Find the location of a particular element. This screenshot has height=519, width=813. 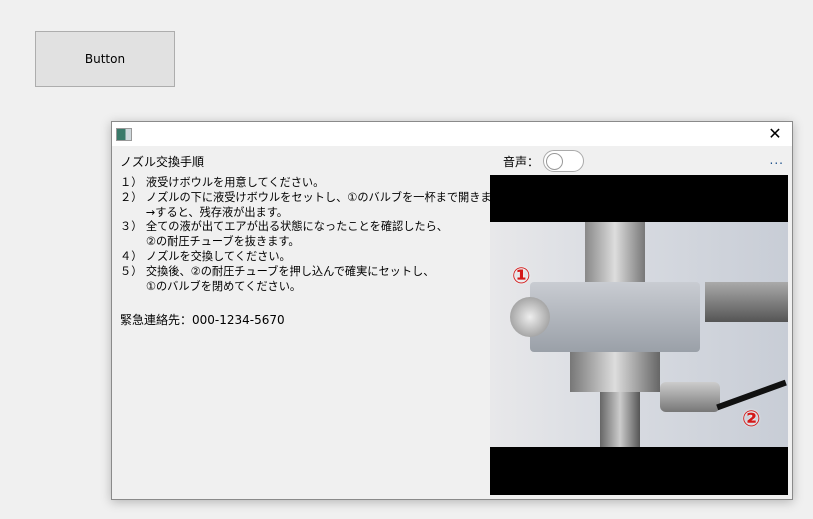

main-button: Button is located at coordinates (105, 59).